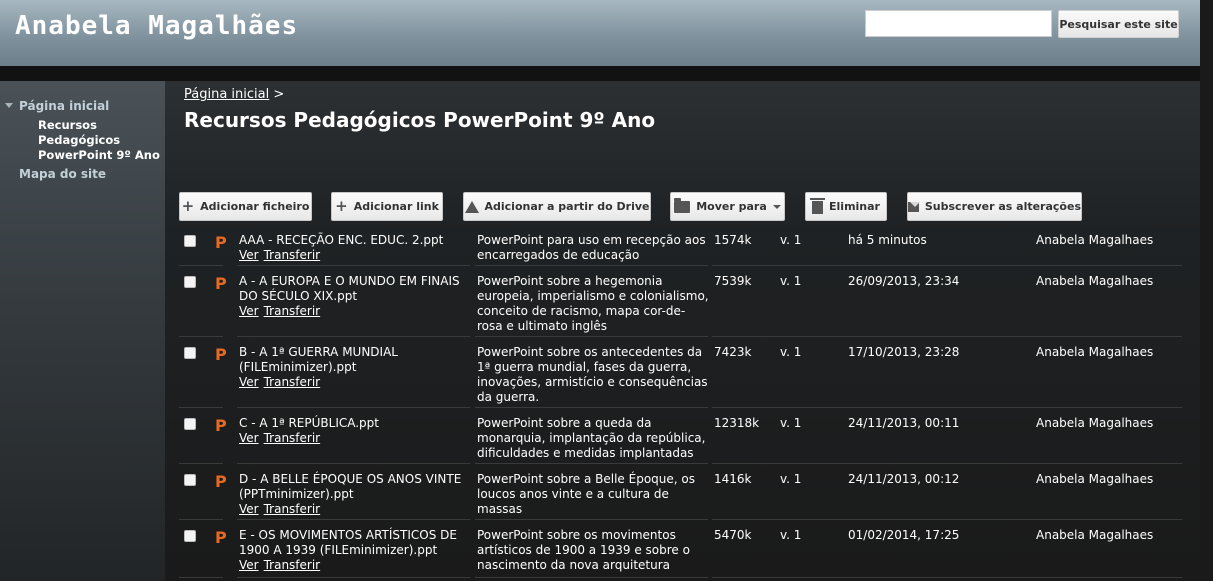 The height and width of the screenshot is (581, 1213). What do you see at coordinates (9, 105) in the screenshot?
I see `expand-arrow-icon` at bounding box center [9, 105].